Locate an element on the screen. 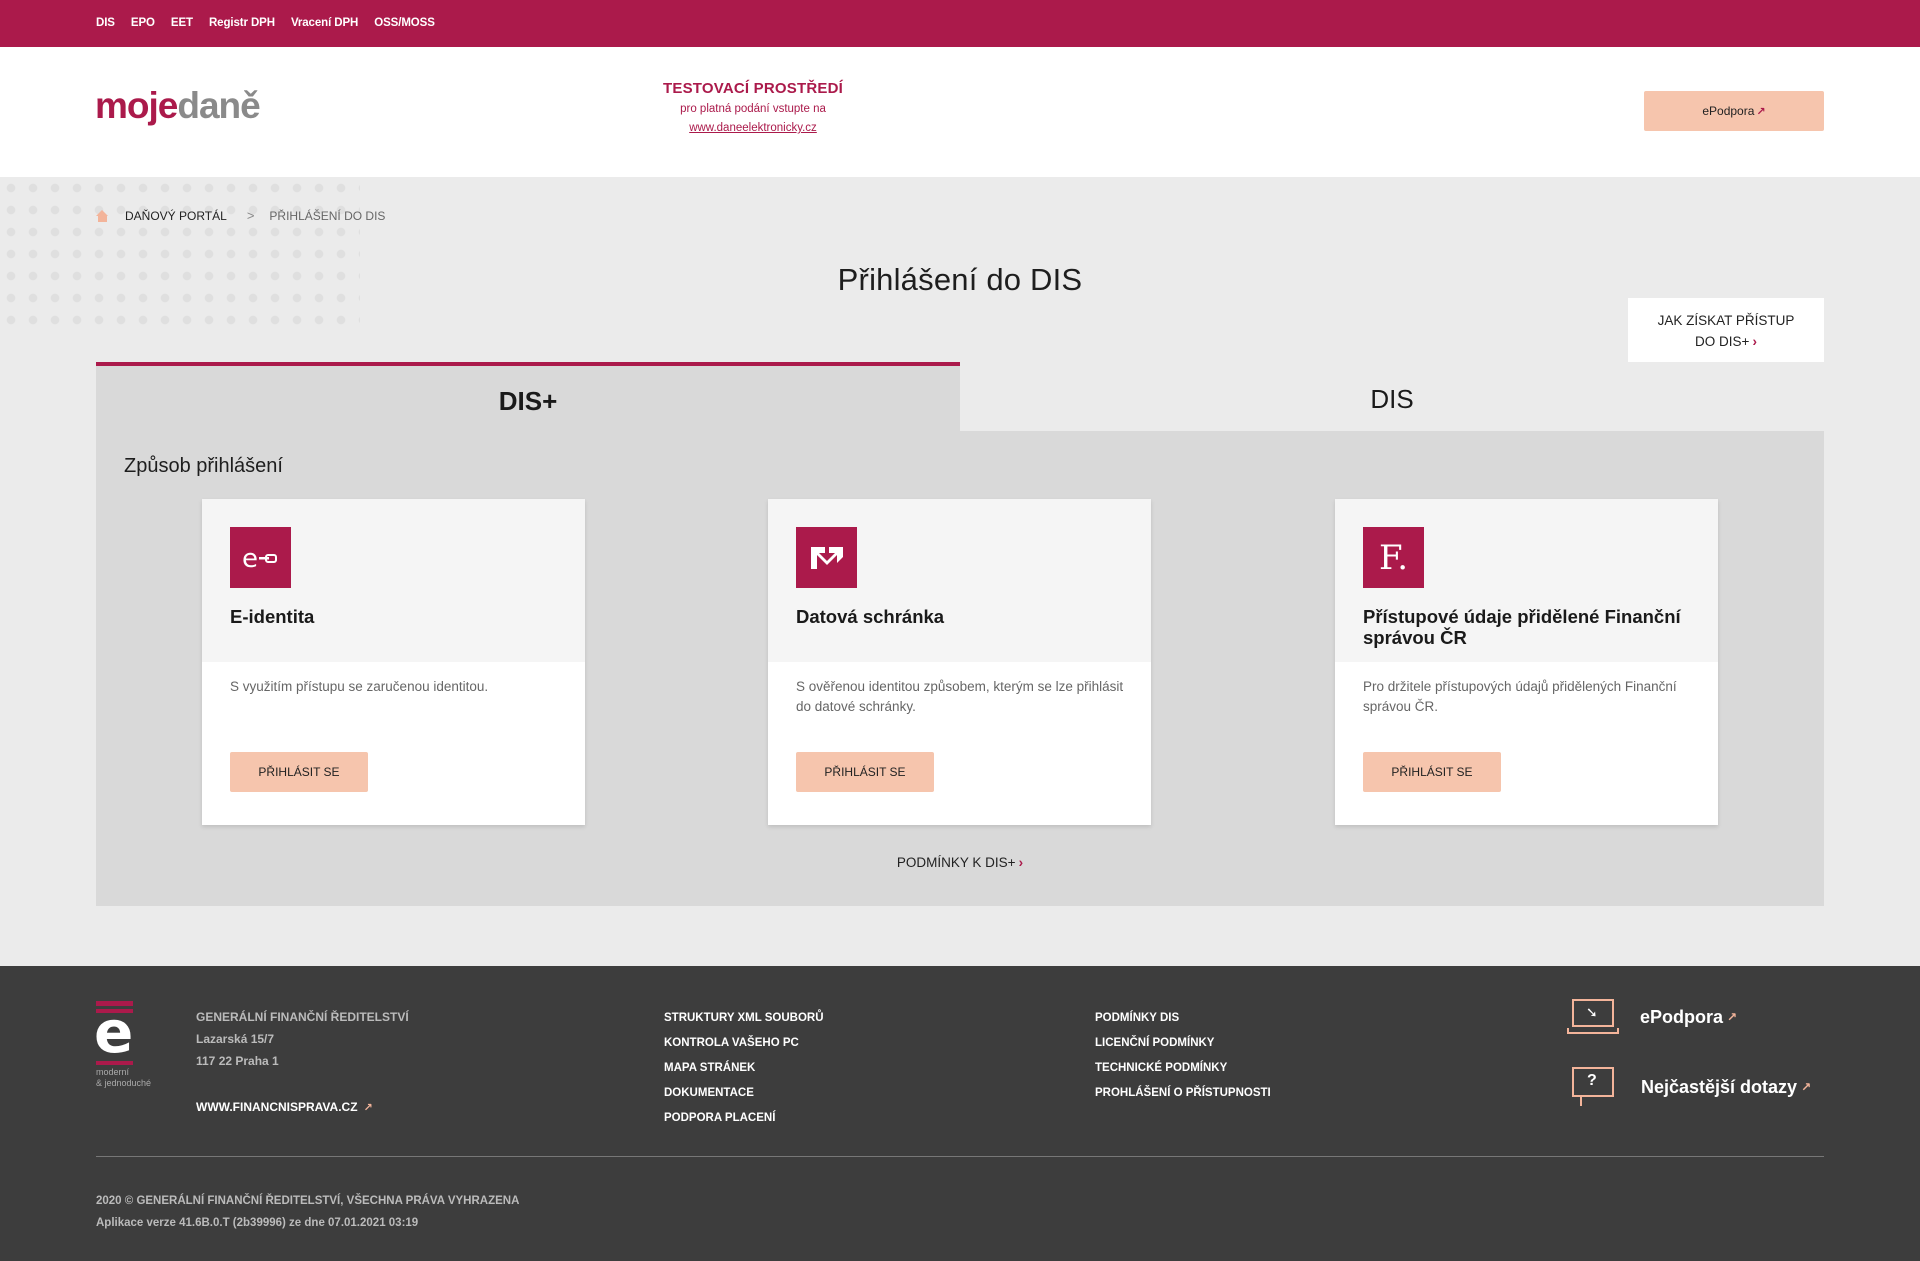  logo-moje: moje is located at coordinates (136, 105).